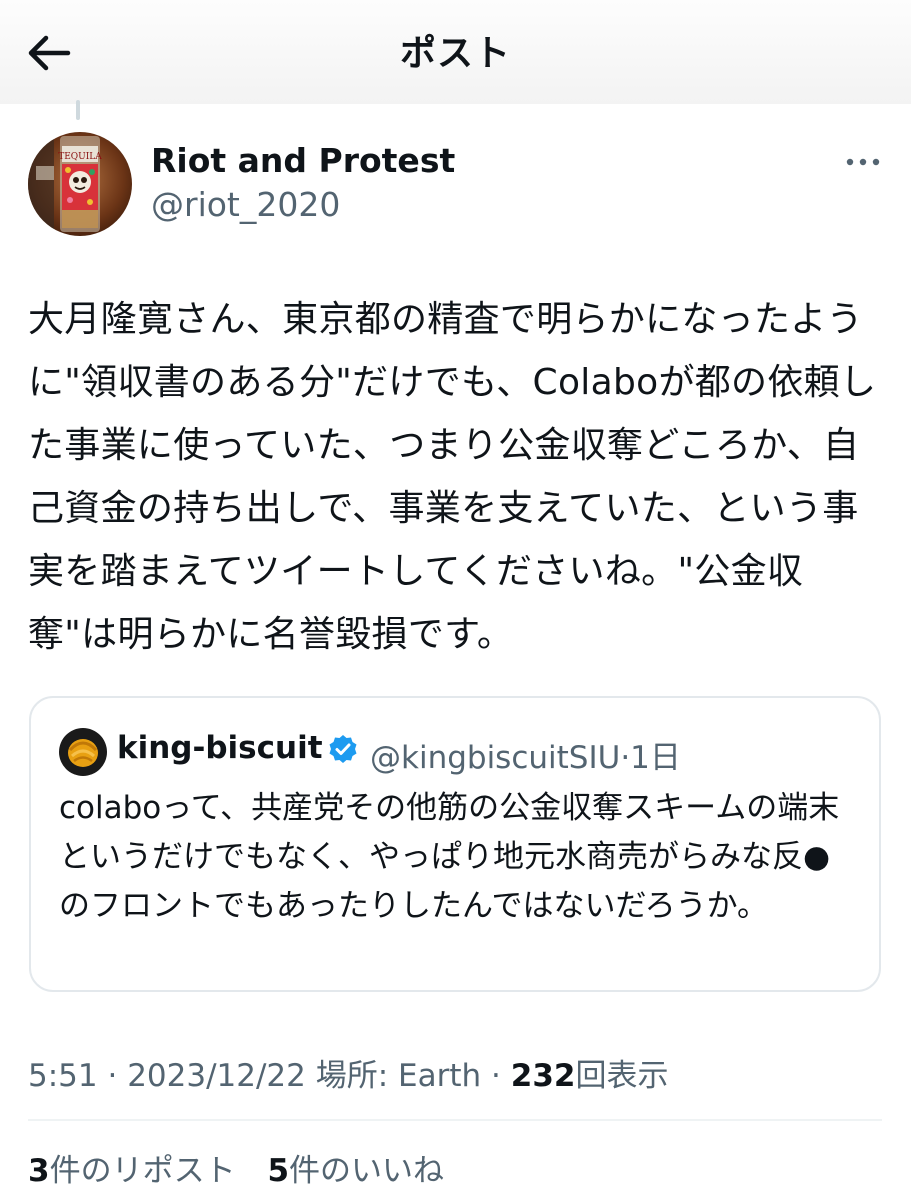 The image size is (911, 1200). What do you see at coordinates (622, 1076) in the screenshot?
I see `views-label: 回表示` at bounding box center [622, 1076].